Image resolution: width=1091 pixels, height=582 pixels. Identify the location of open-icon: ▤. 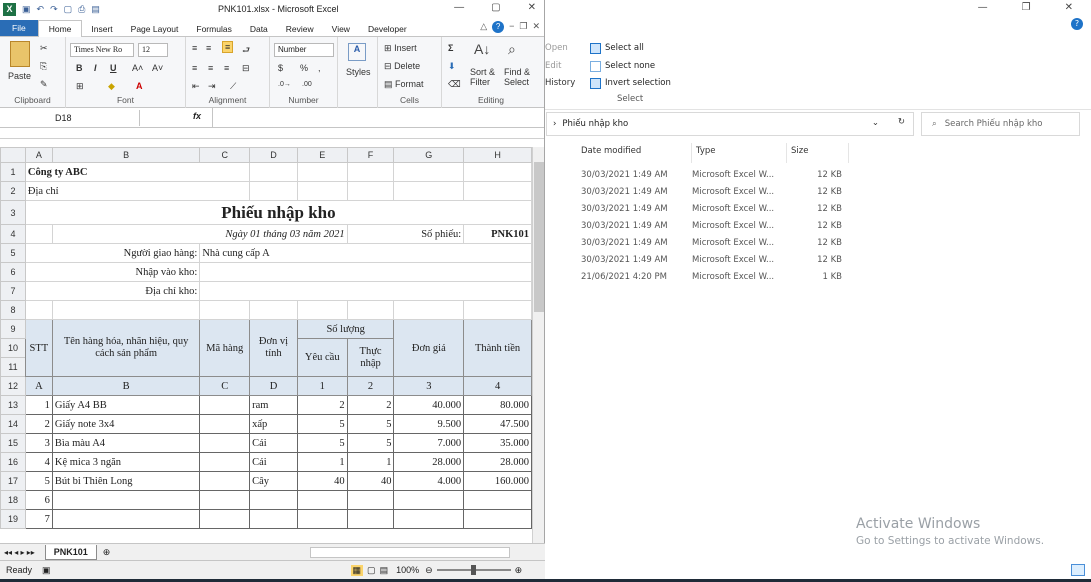
(95, 9).